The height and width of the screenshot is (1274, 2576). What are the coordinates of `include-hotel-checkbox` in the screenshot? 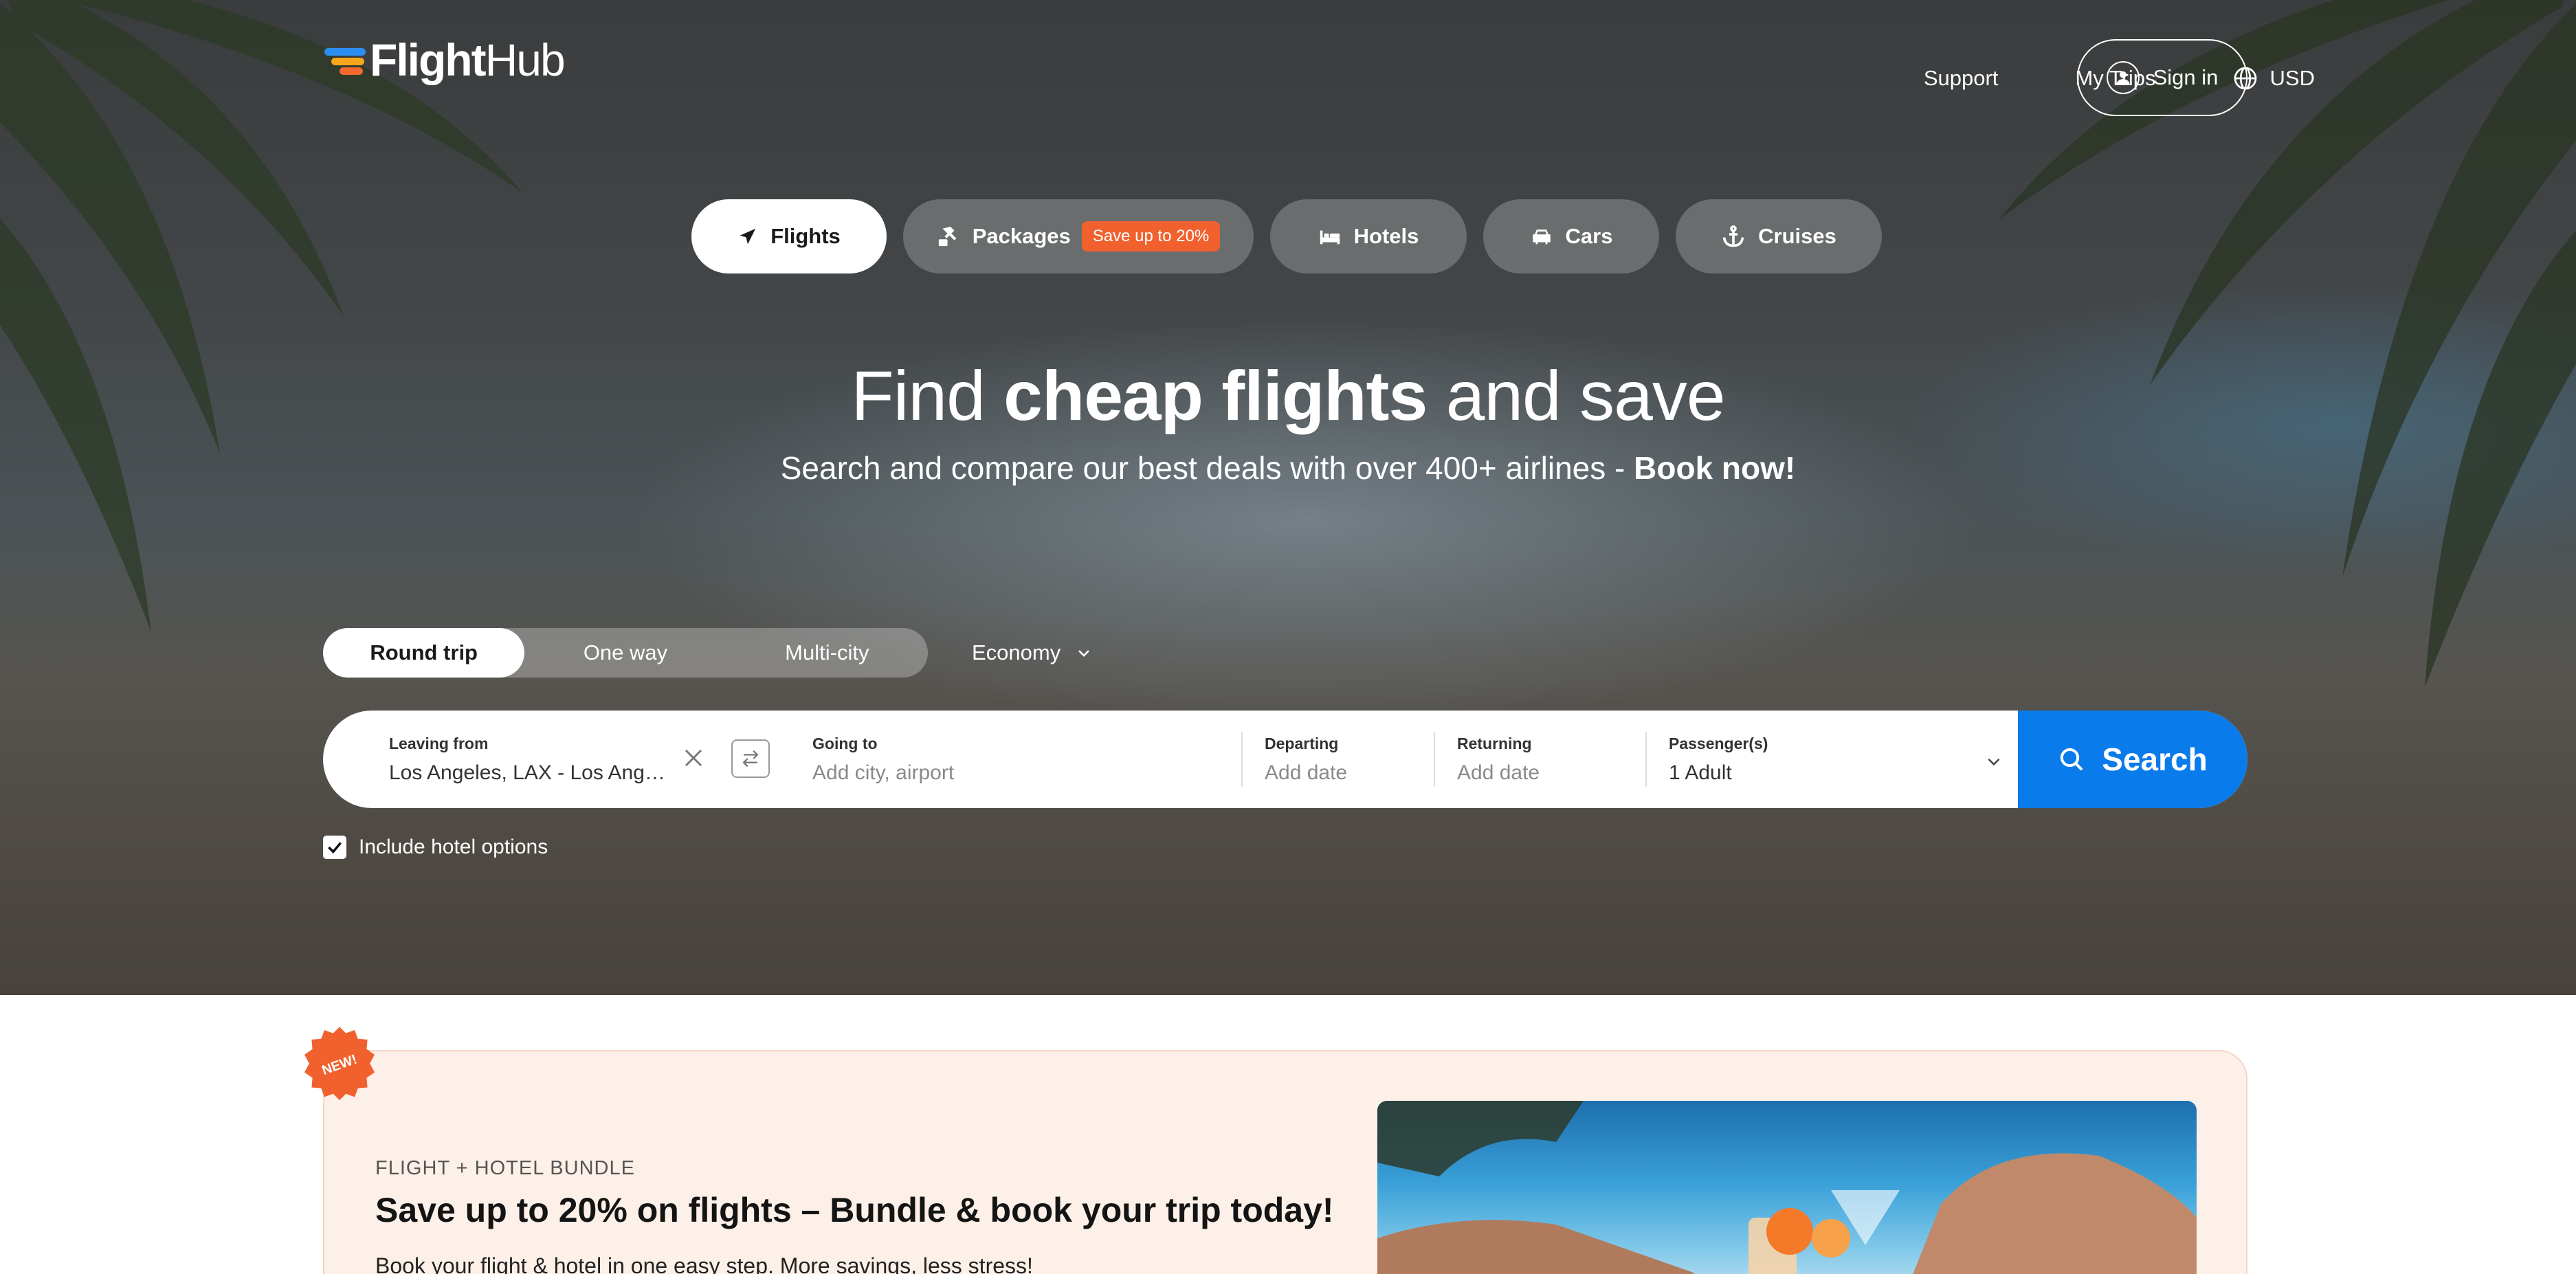 It's located at (334, 847).